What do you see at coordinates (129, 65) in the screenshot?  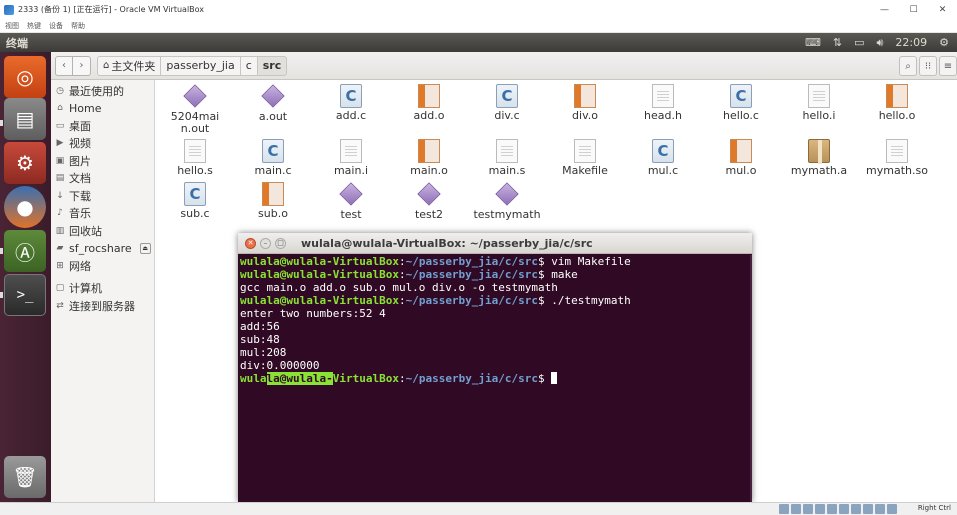 I see `breadcrumb-home: ⌂ 主文件夹` at bounding box center [129, 65].